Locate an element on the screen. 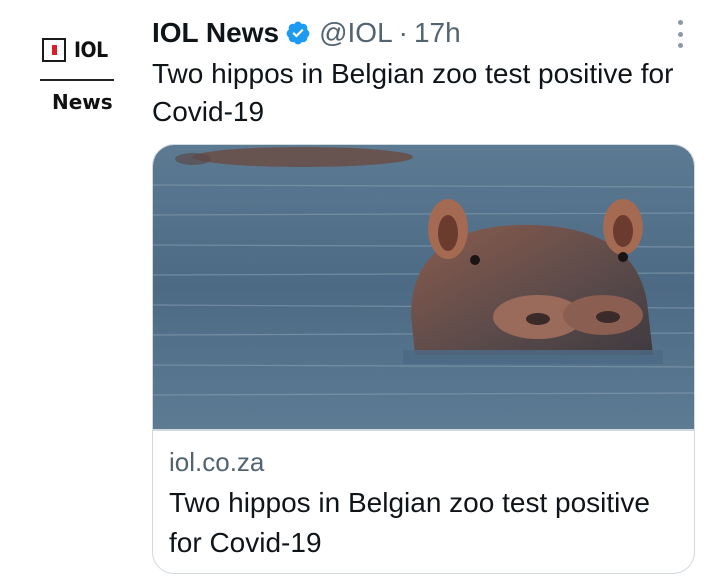 Image resolution: width=720 pixels, height=586 pixels. timestamp: 17h is located at coordinates (437, 33).